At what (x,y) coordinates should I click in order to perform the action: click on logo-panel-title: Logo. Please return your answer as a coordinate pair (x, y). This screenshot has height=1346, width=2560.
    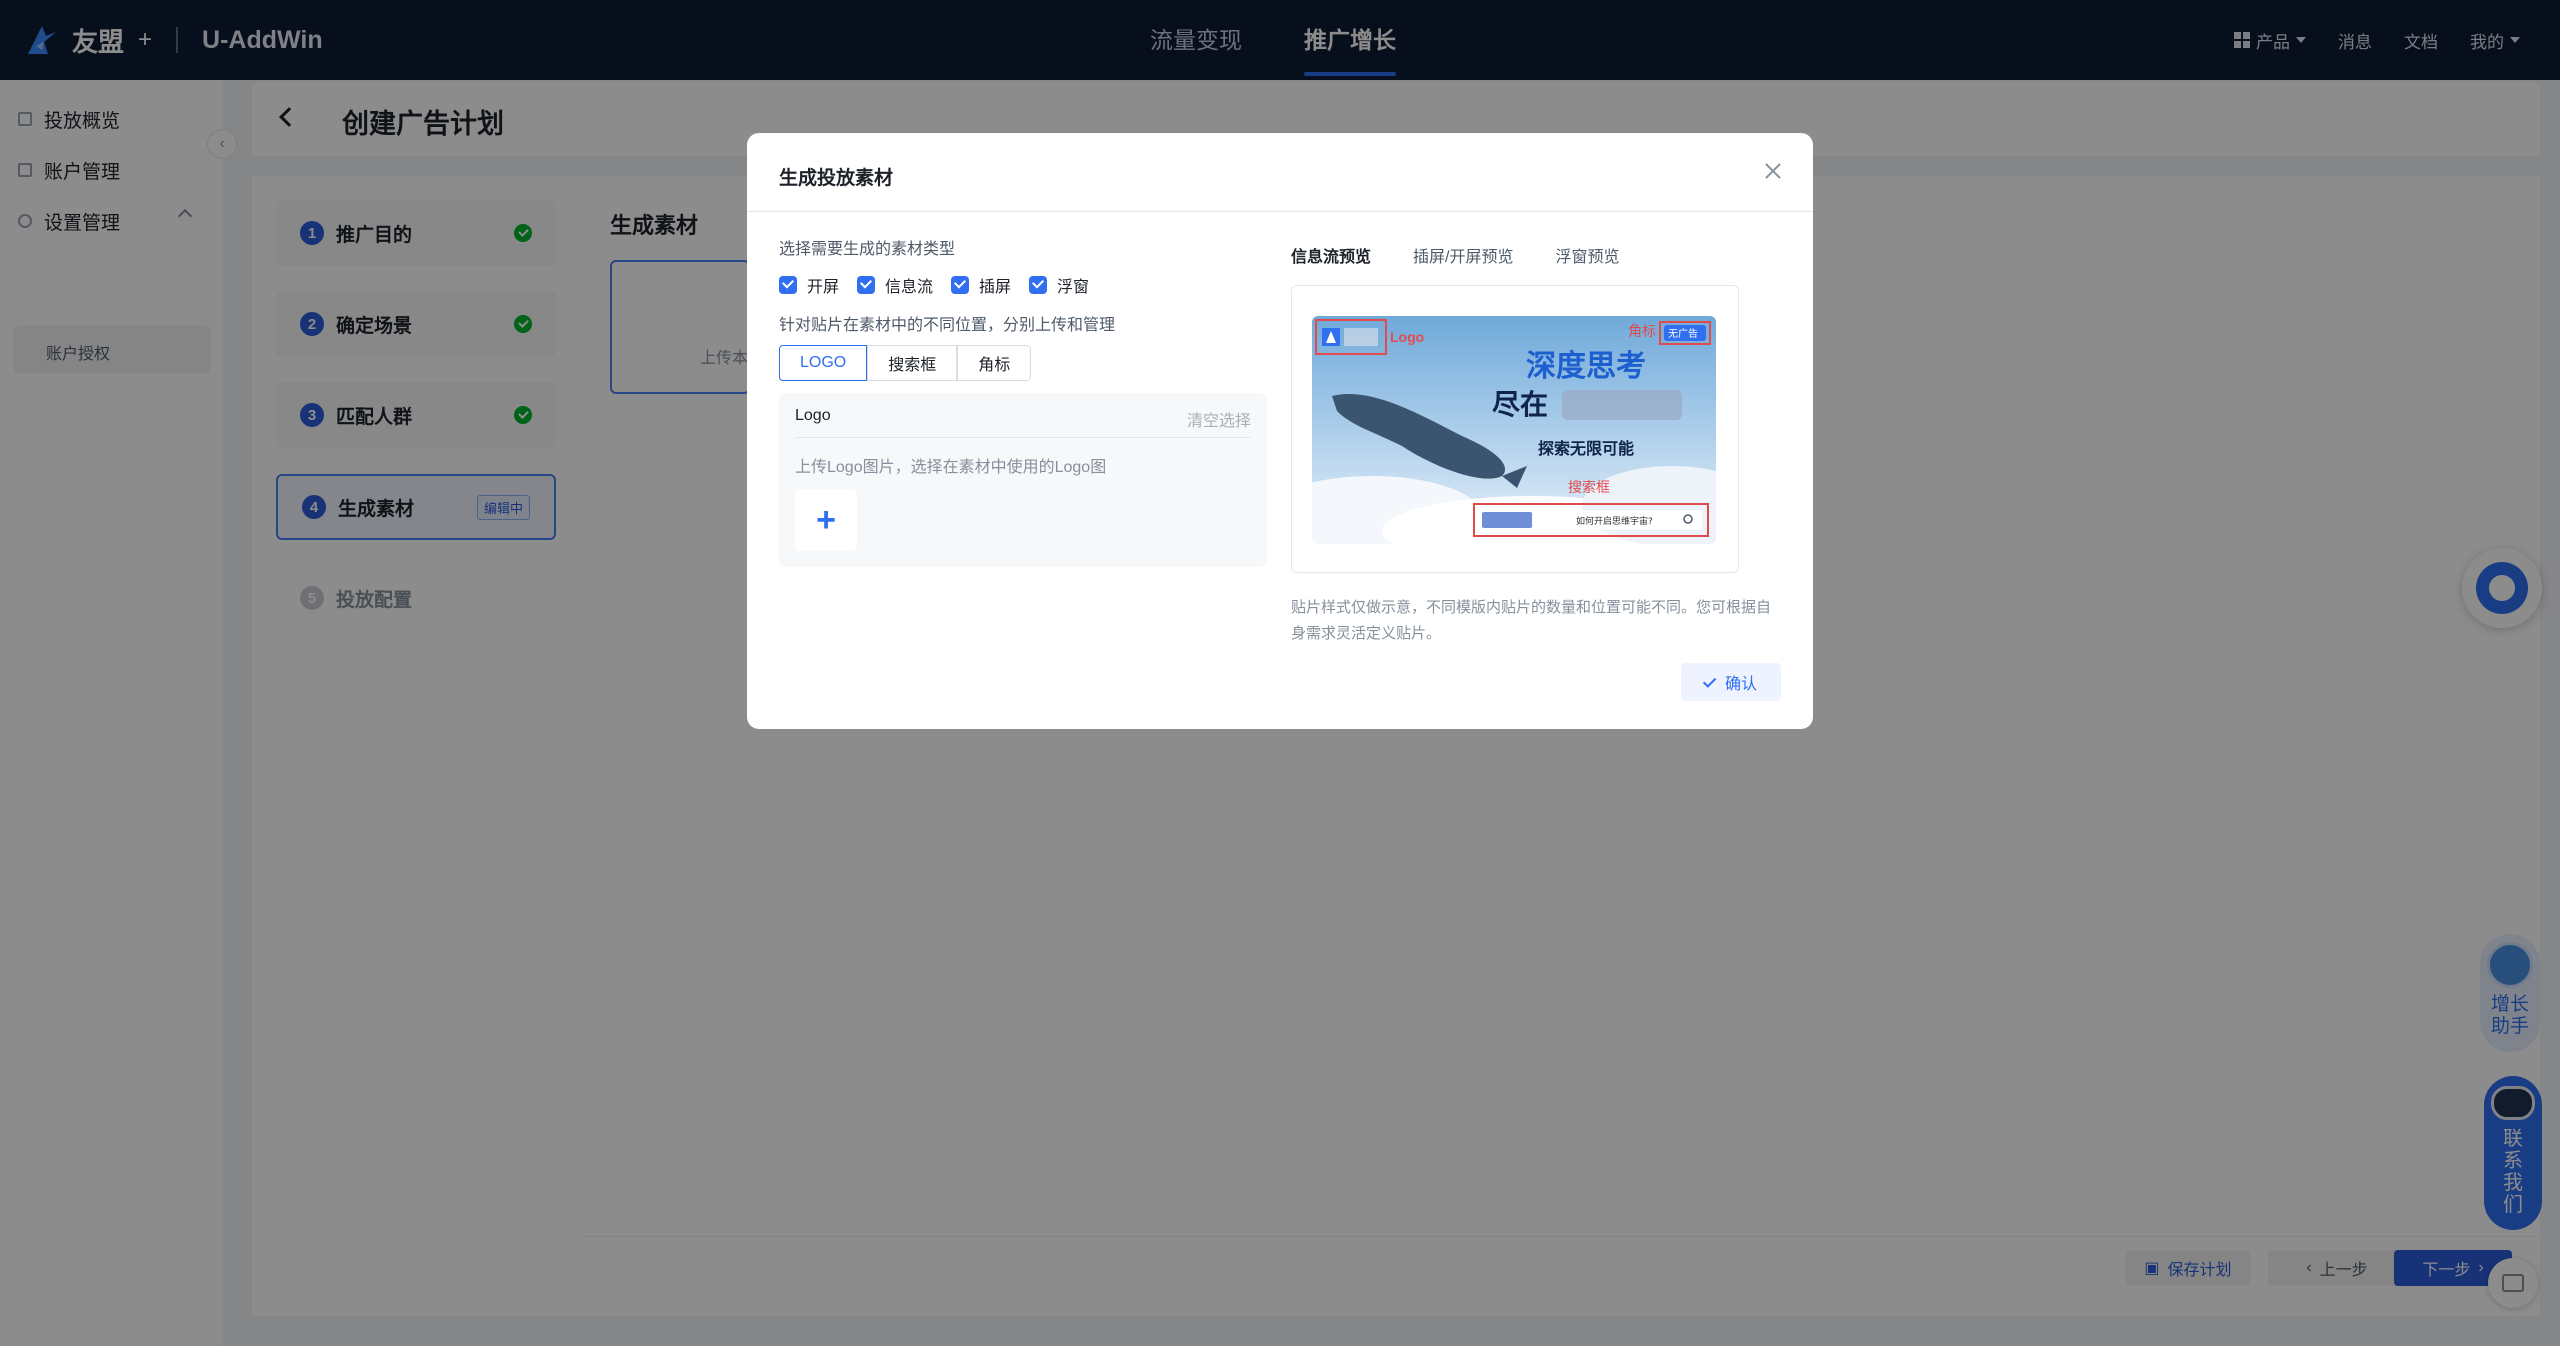
    Looking at the image, I should click on (813, 415).